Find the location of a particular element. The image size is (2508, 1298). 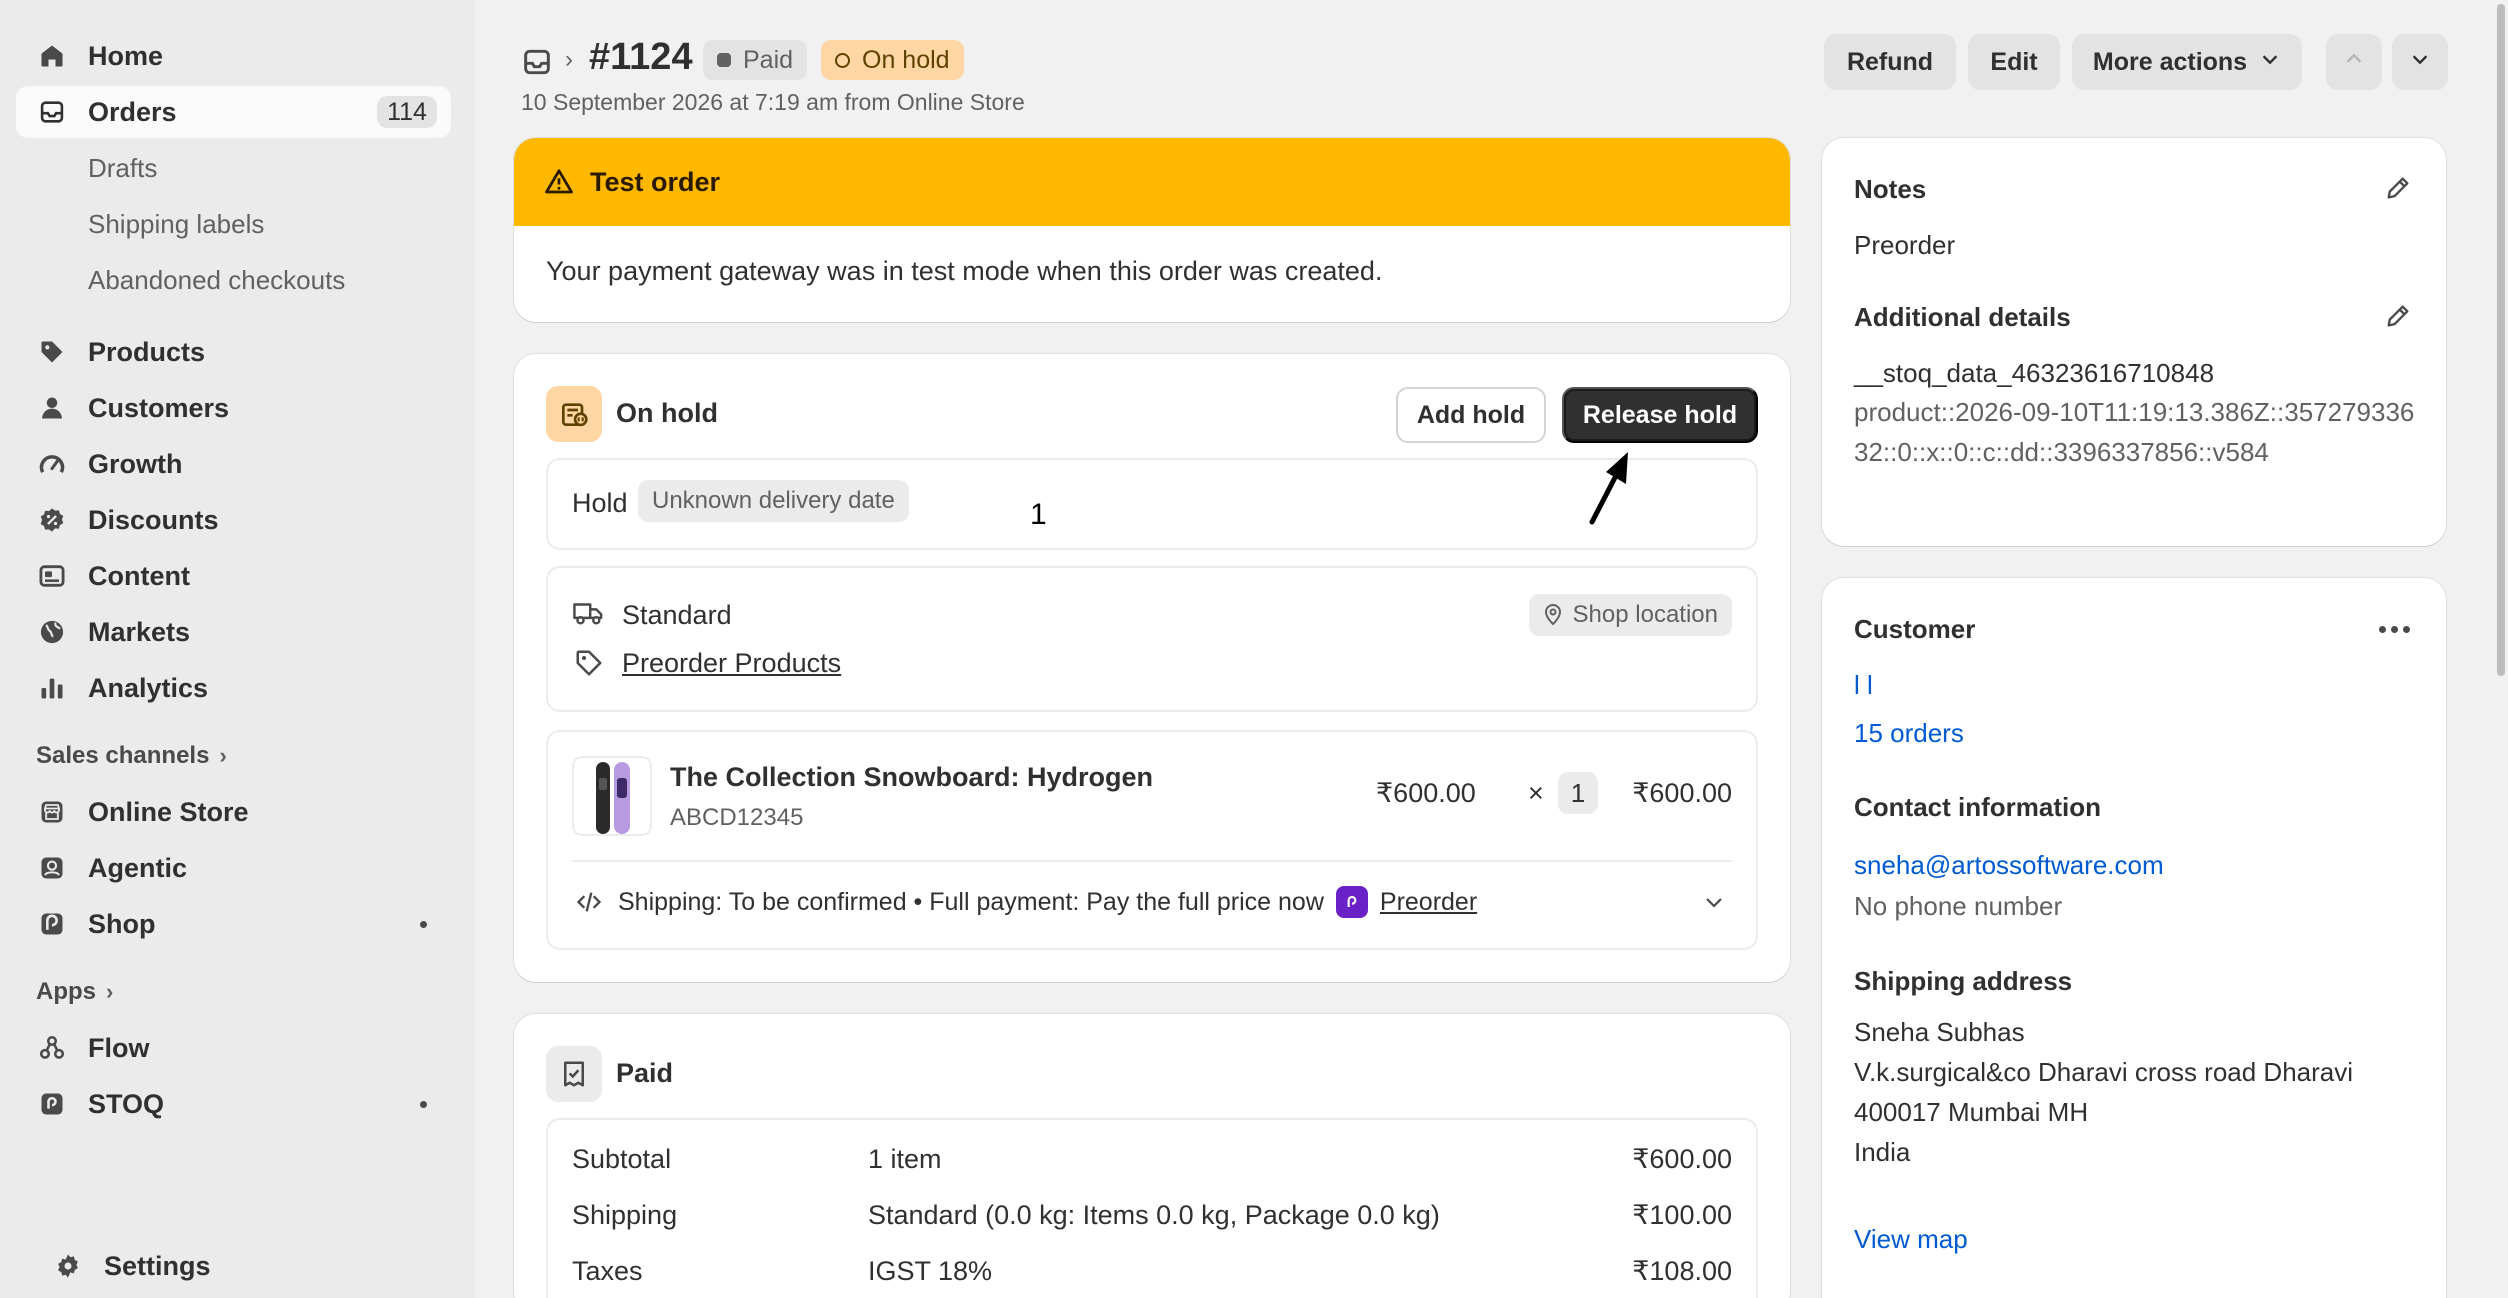

sidebar-item-online-store: Online Store is located at coordinates (233, 812).